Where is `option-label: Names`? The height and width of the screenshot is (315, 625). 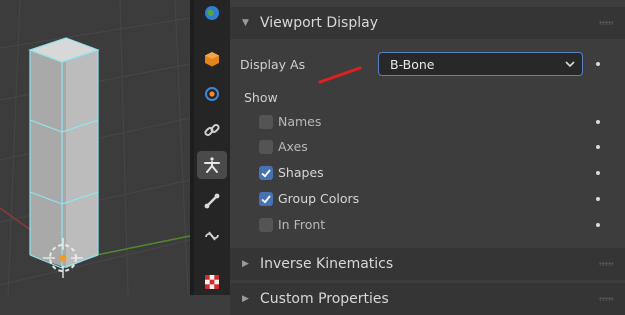 option-label: Names is located at coordinates (300, 121).